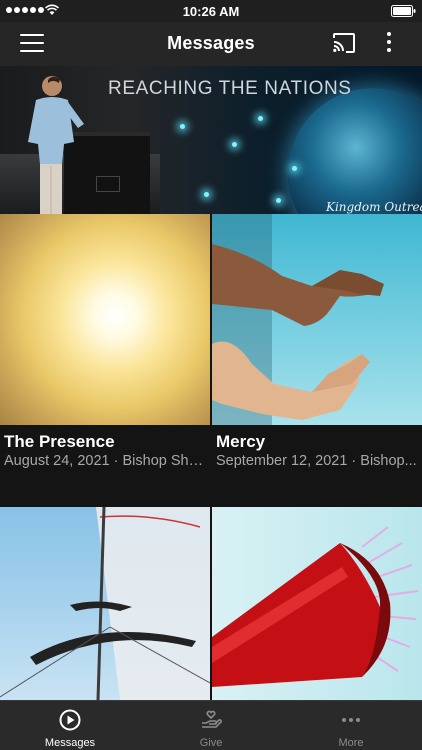 The image size is (422, 750). I want to click on navigation-bar: Messages, so click(211, 44).